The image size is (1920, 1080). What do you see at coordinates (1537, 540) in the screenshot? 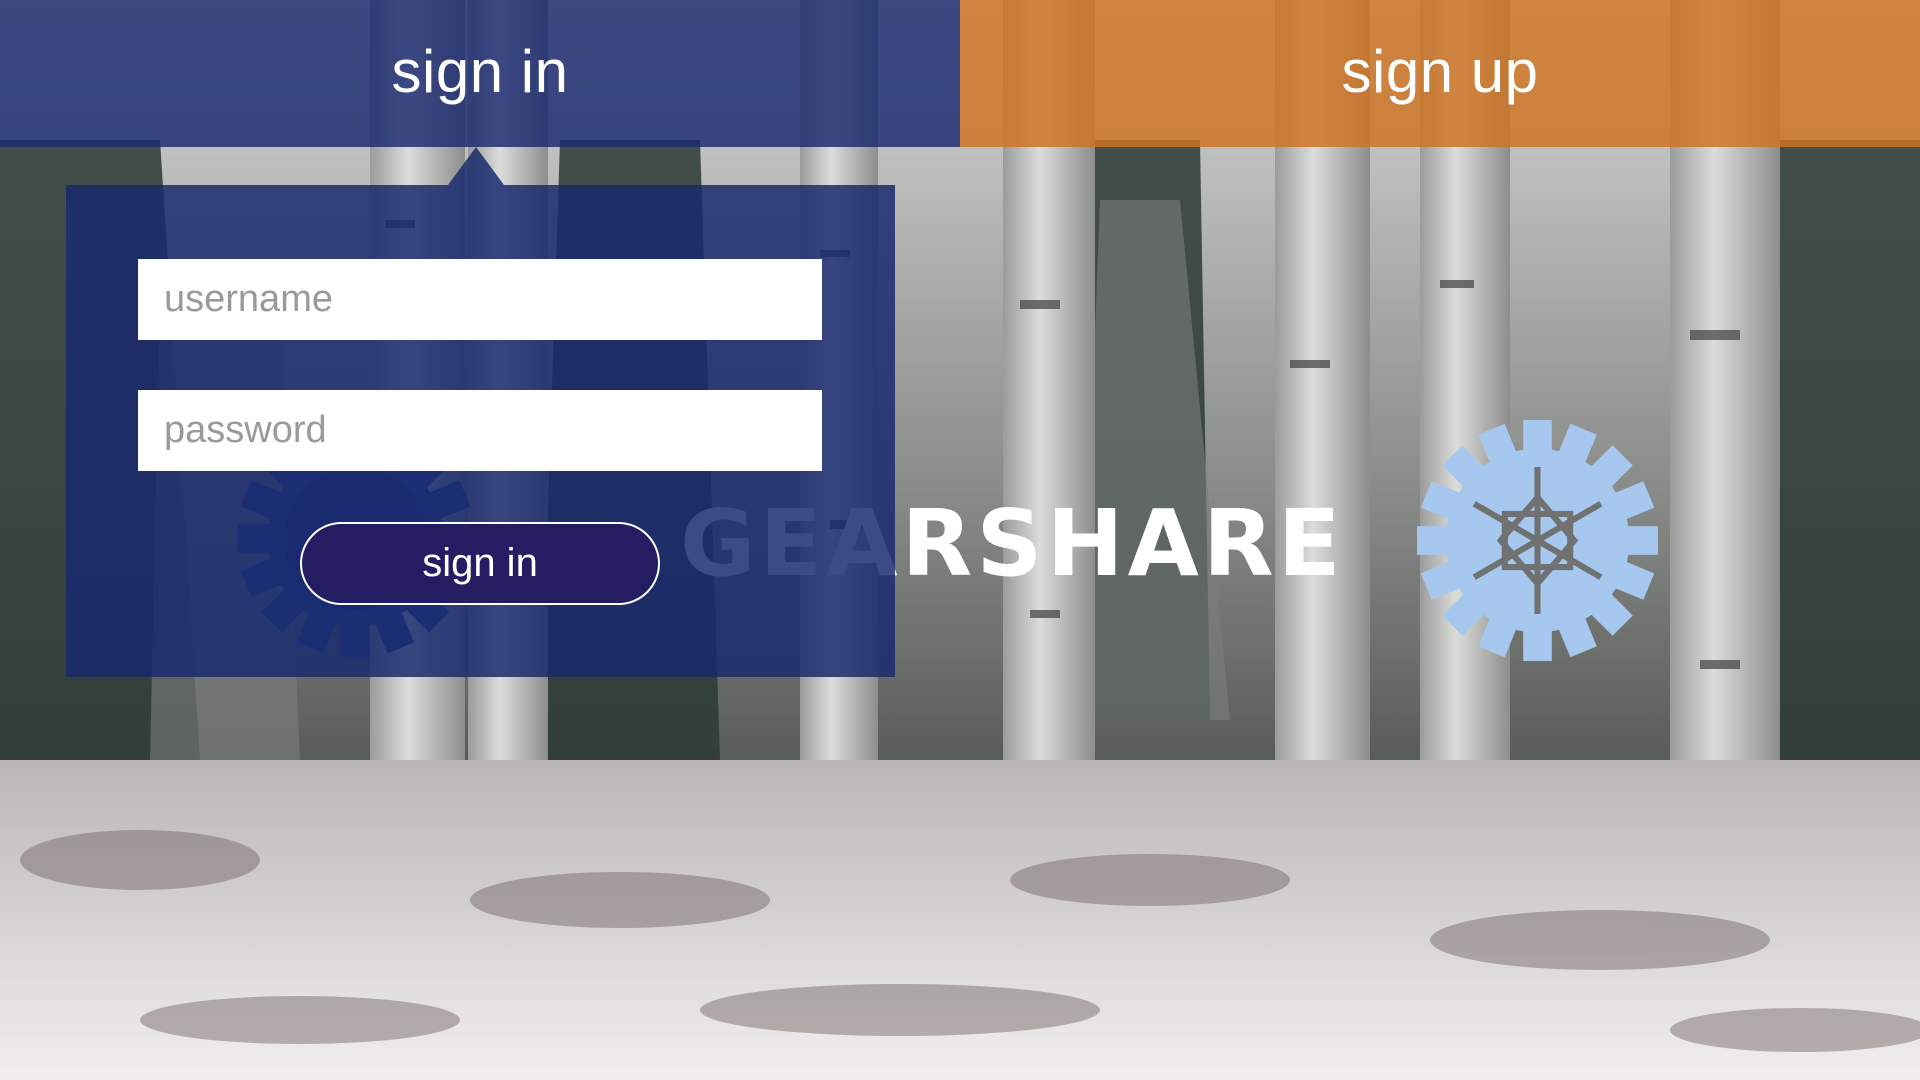
I see `gear-snowflake-icon` at bounding box center [1537, 540].